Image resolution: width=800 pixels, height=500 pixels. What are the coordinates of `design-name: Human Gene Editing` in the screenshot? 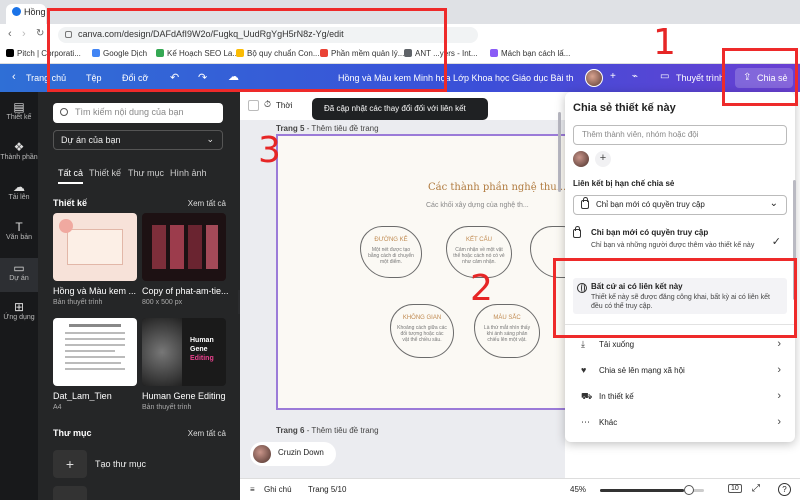 It's located at (185, 396).